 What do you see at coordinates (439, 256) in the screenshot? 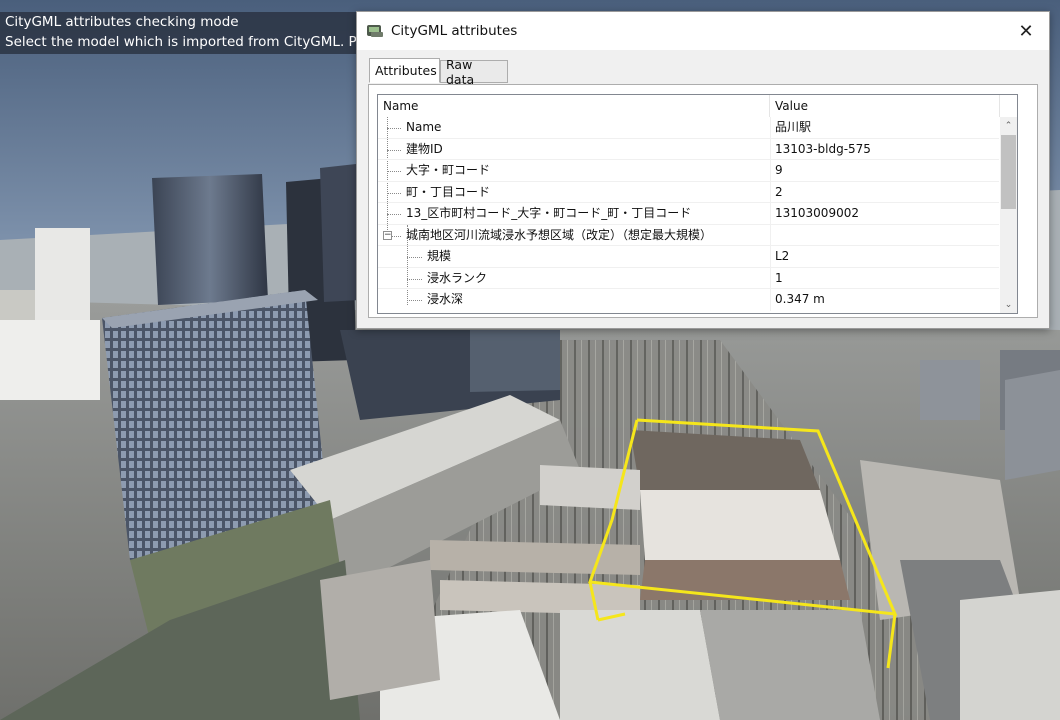
I see `row-name: 規模` at bounding box center [439, 256].